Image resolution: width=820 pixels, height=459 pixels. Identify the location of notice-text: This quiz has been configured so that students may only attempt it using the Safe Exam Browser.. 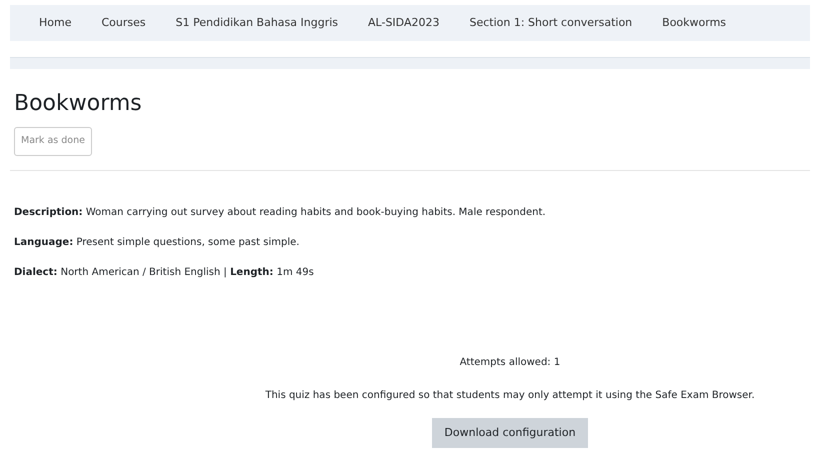
(510, 395).